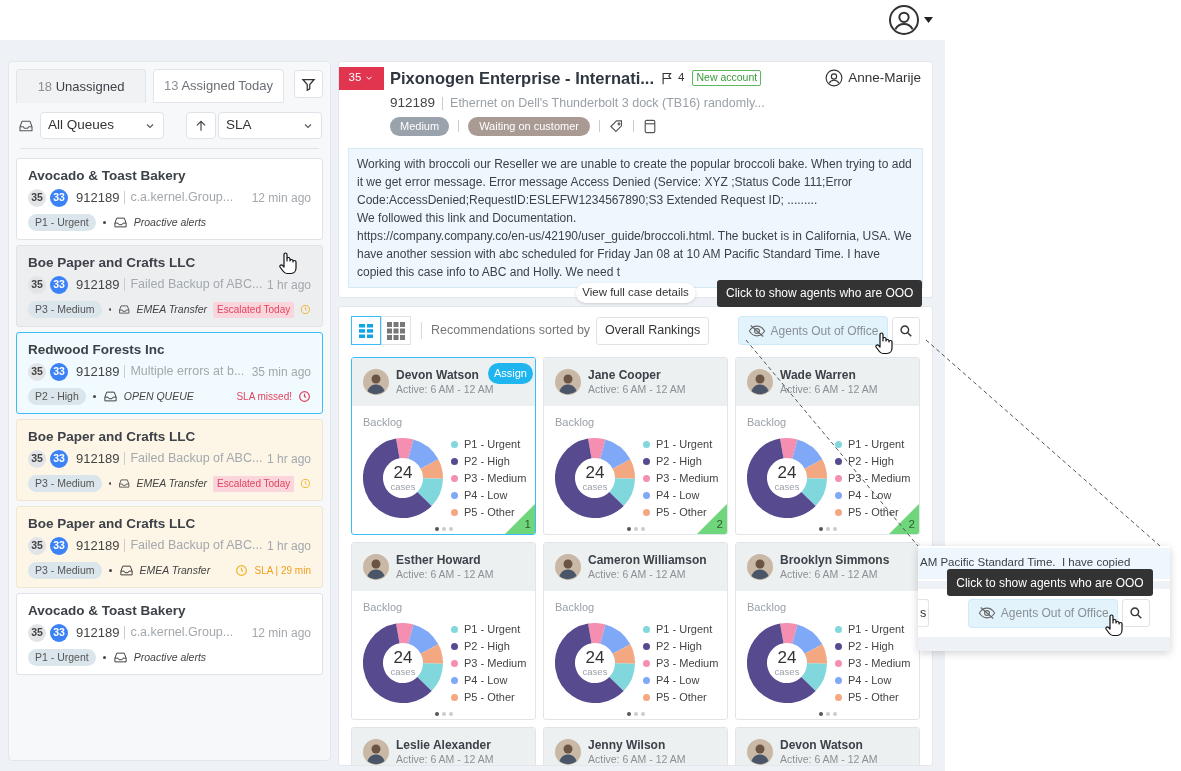  Describe the element at coordinates (443, 746) in the screenshot. I see `agent-card: Leslie Alexander Active: 6 AM - 12 AM` at that location.